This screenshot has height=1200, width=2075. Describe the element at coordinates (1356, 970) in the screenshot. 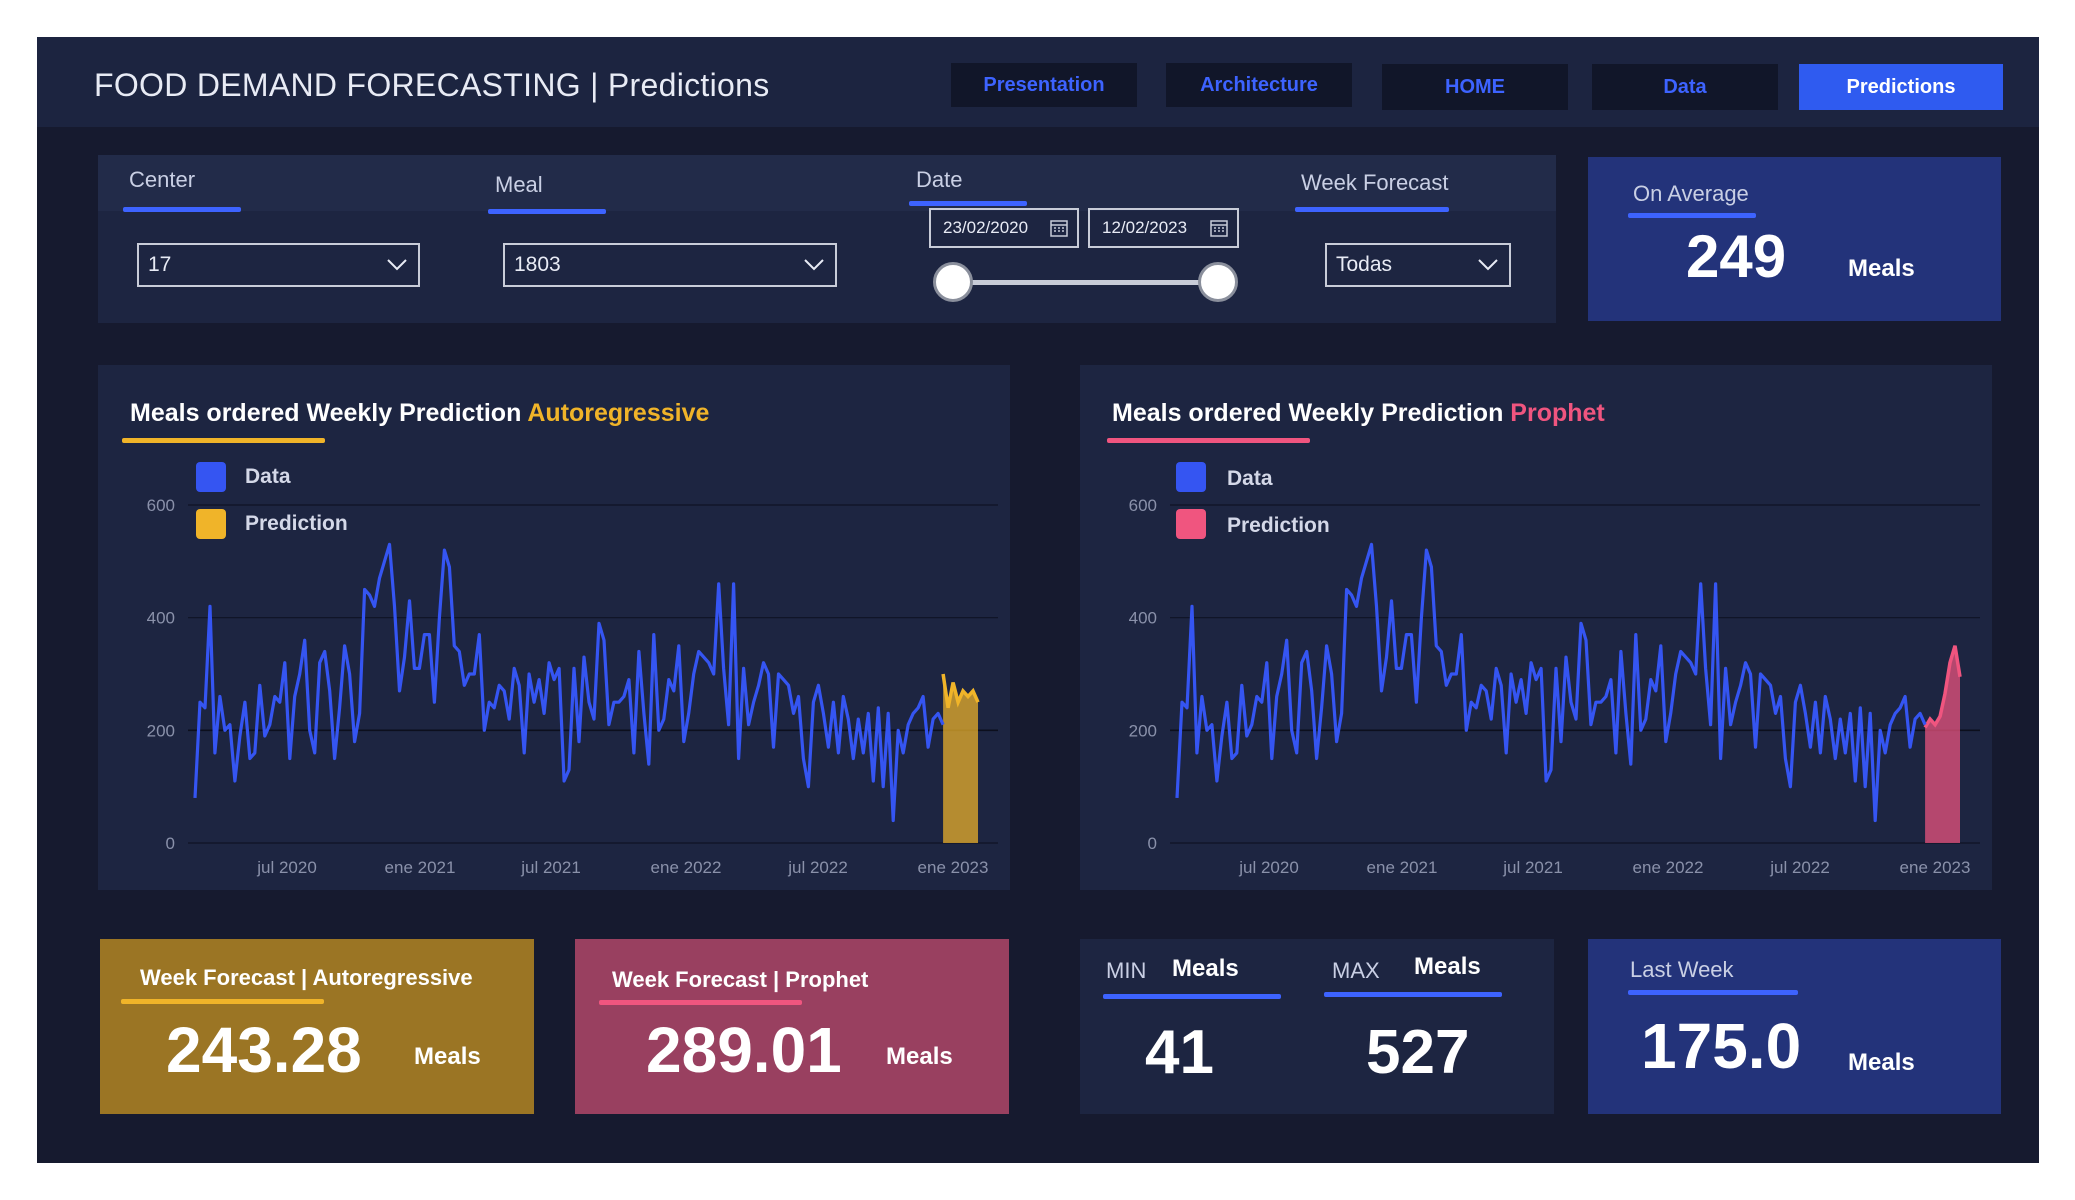

I see `max-label: MAX` at that location.